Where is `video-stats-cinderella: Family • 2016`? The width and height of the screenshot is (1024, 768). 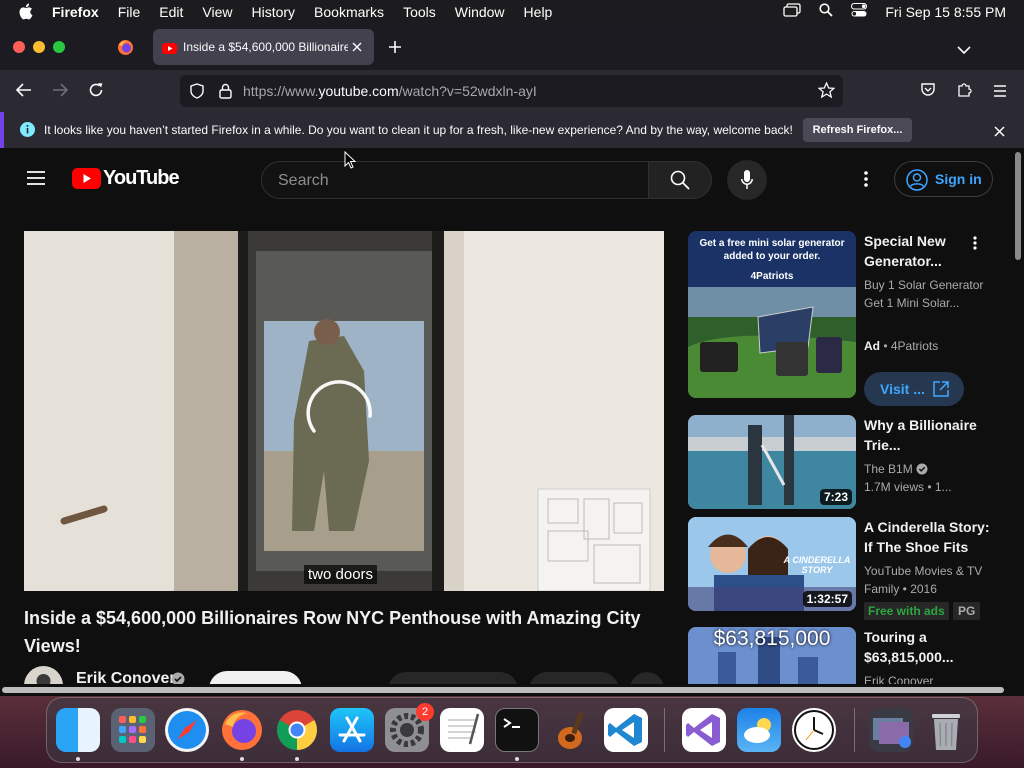 video-stats-cinderella: Family • 2016 is located at coordinates (900, 589).